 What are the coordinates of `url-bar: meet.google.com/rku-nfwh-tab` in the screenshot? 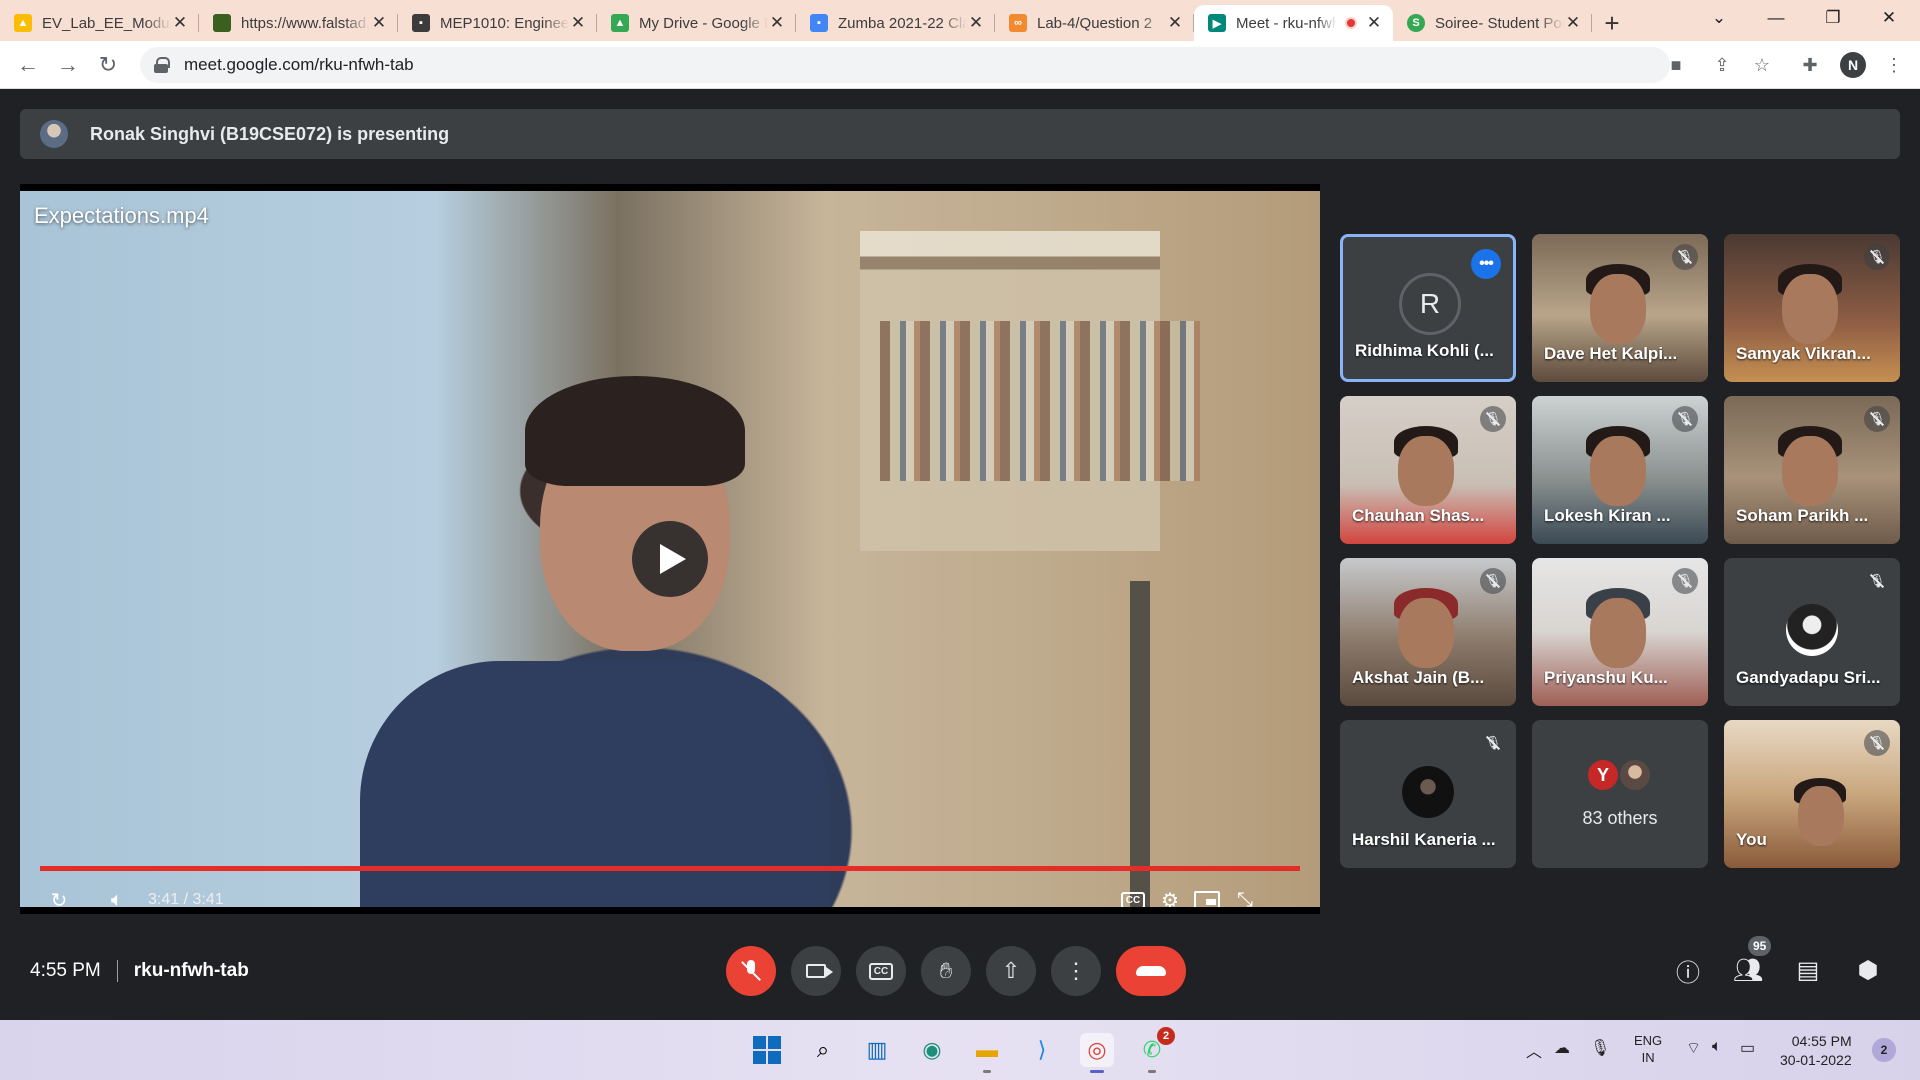 It's located at (905, 65).